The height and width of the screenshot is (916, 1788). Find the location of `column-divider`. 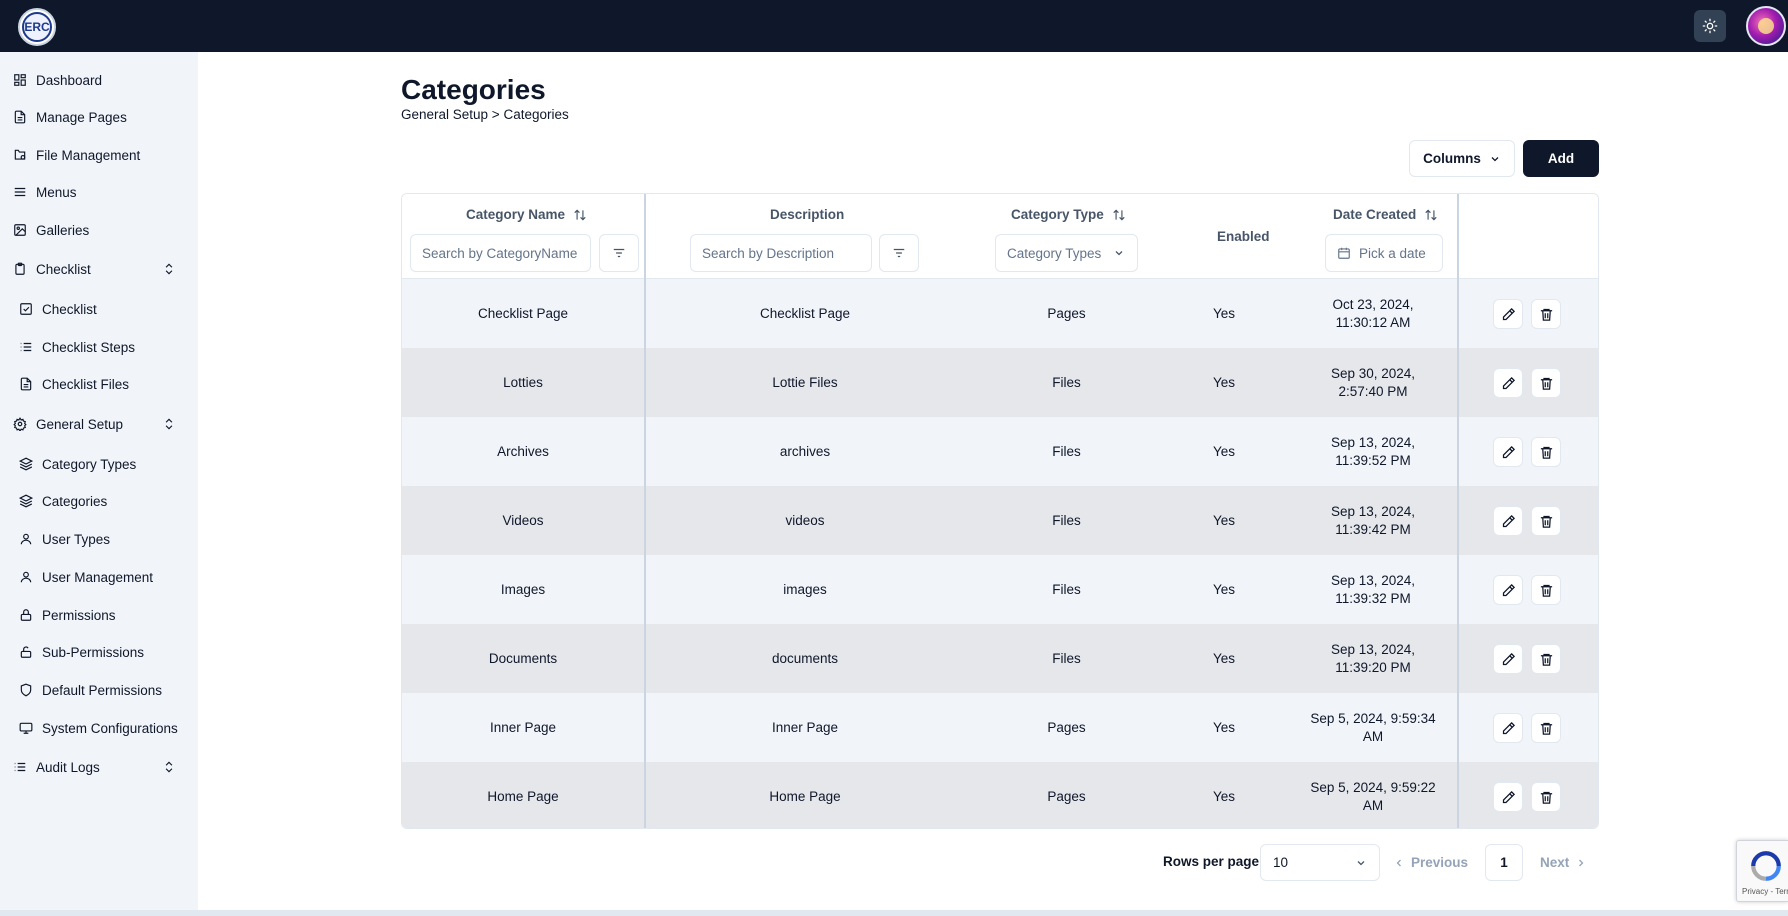

column-divider is located at coordinates (1458, 511).